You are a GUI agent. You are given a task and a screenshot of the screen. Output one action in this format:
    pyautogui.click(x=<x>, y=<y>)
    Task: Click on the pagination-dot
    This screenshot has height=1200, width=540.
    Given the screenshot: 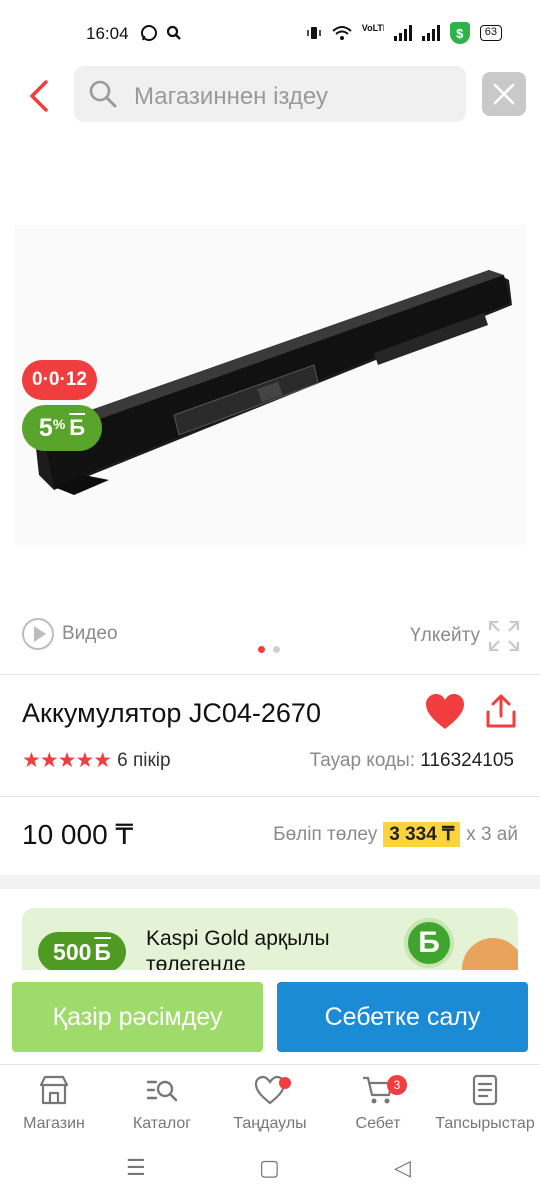 What is the action you would take?
    pyautogui.click(x=276, y=649)
    